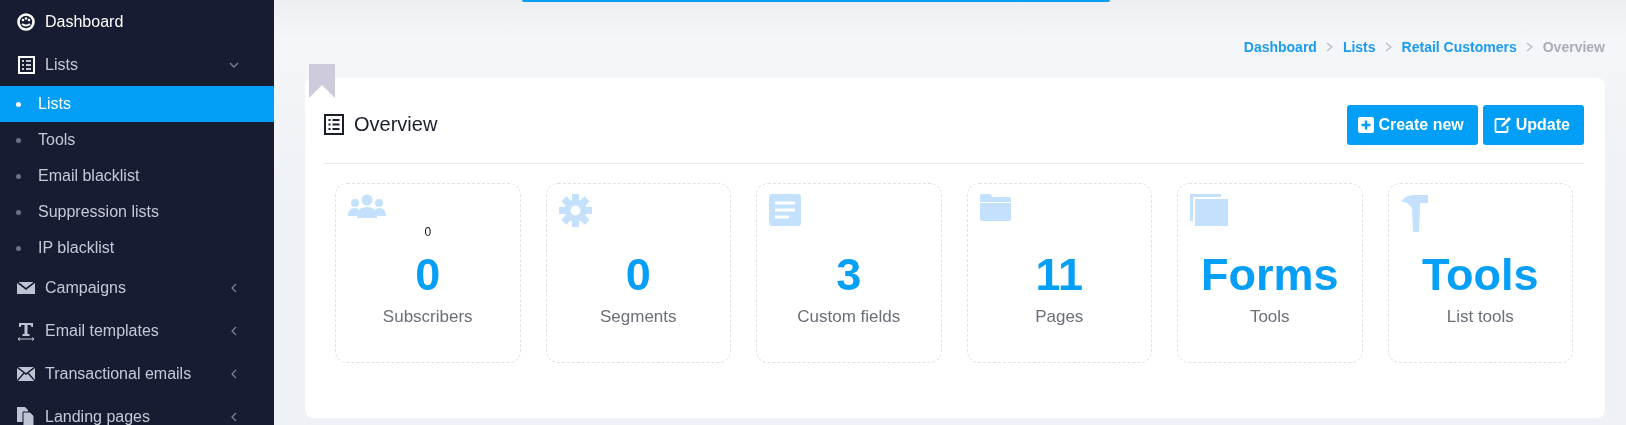 This screenshot has height=425, width=1626. Describe the element at coordinates (1209, 210) in the screenshot. I see `pages-icon` at that location.